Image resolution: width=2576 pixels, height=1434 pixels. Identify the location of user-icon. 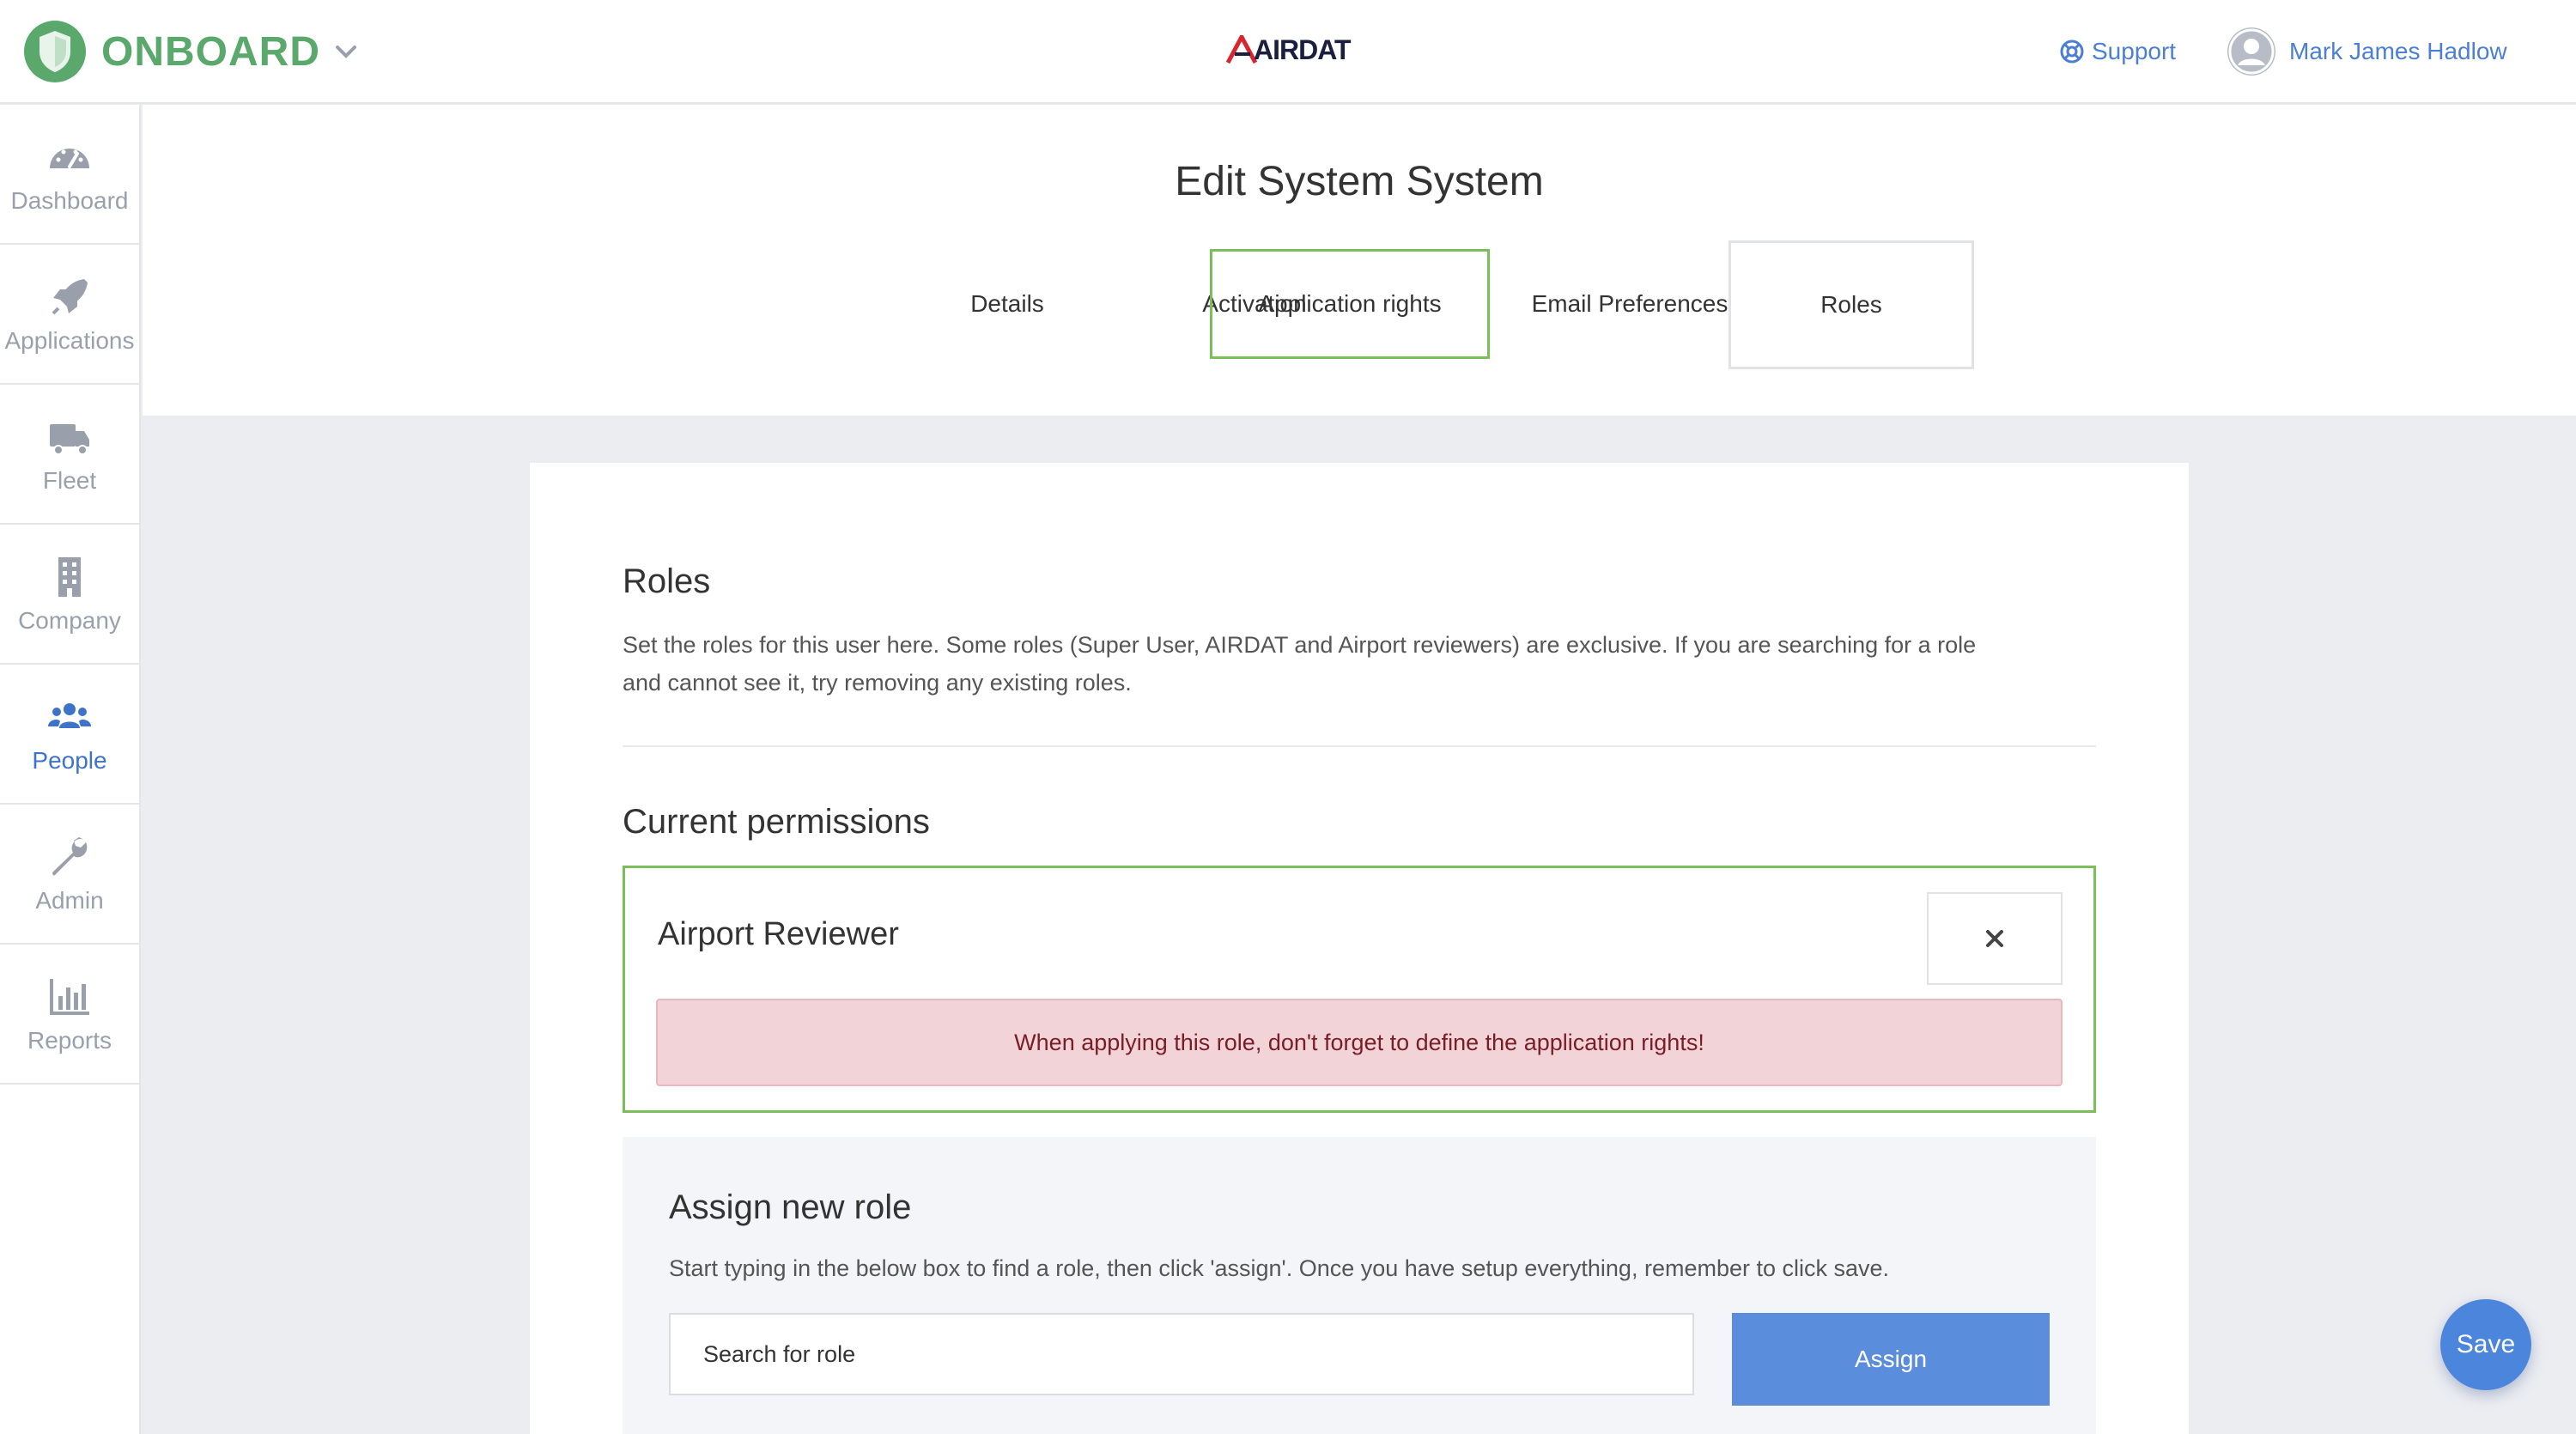
(2251, 52).